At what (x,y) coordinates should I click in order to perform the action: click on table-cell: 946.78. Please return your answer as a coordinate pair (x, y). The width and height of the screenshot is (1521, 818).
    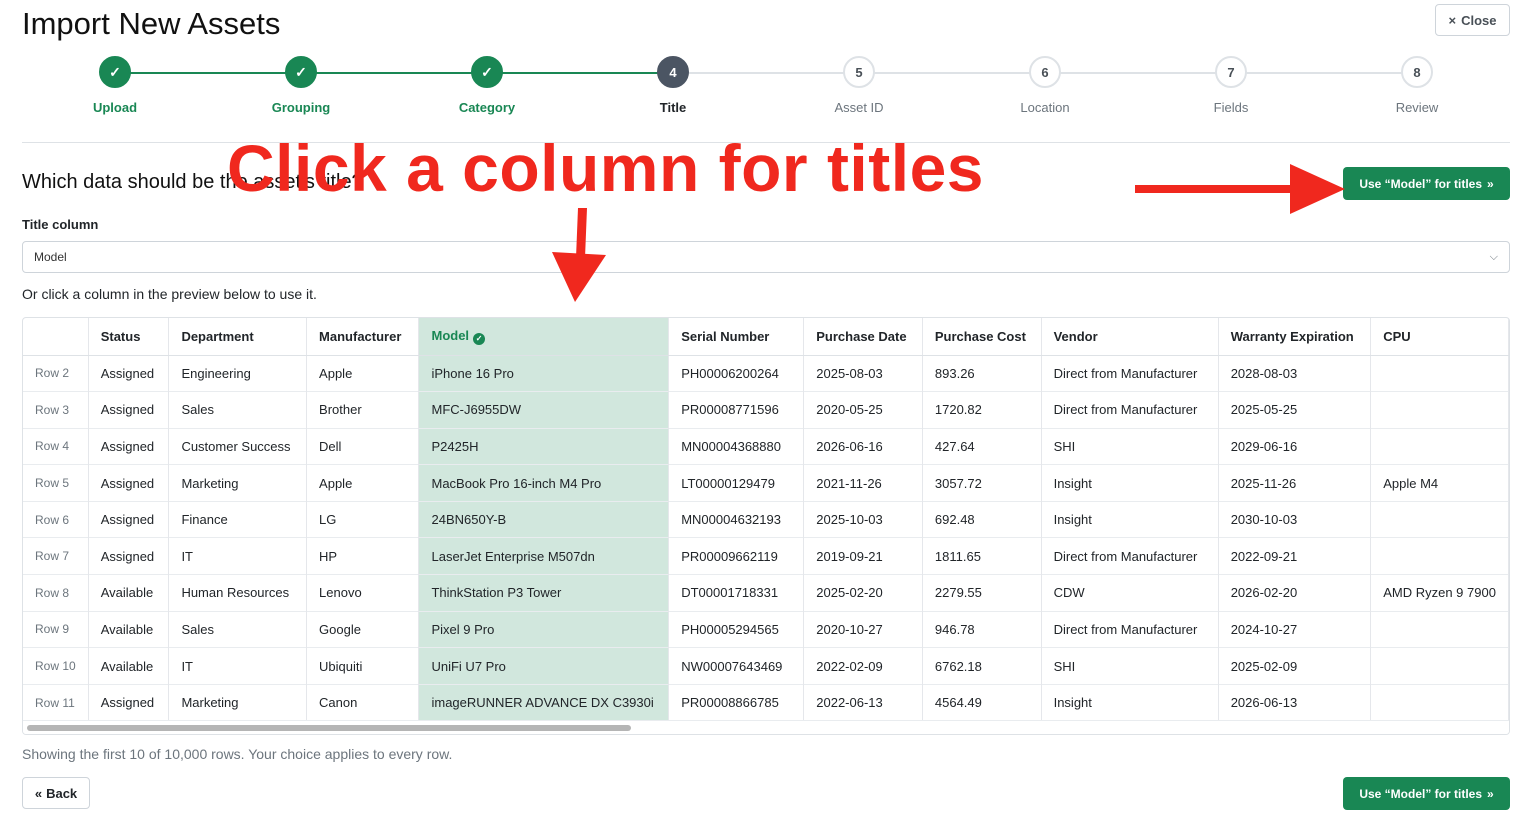
    Looking at the image, I should click on (982, 629).